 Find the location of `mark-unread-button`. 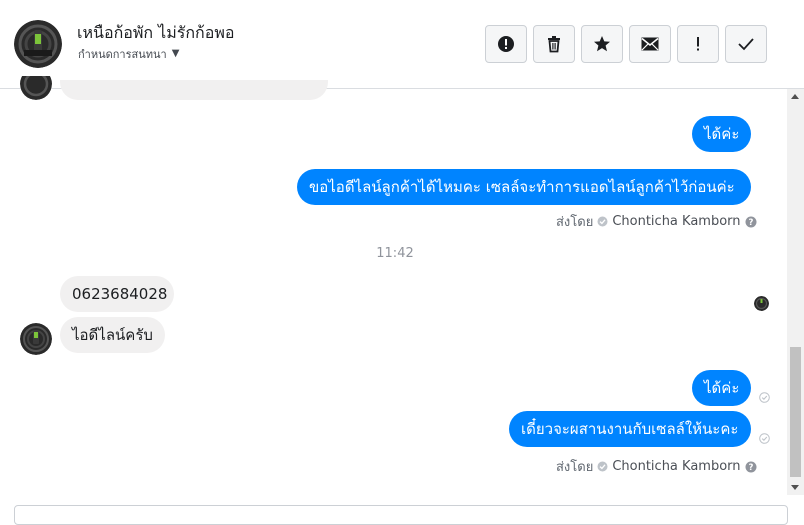

mark-unread-button is located at coordinates (650, 44).